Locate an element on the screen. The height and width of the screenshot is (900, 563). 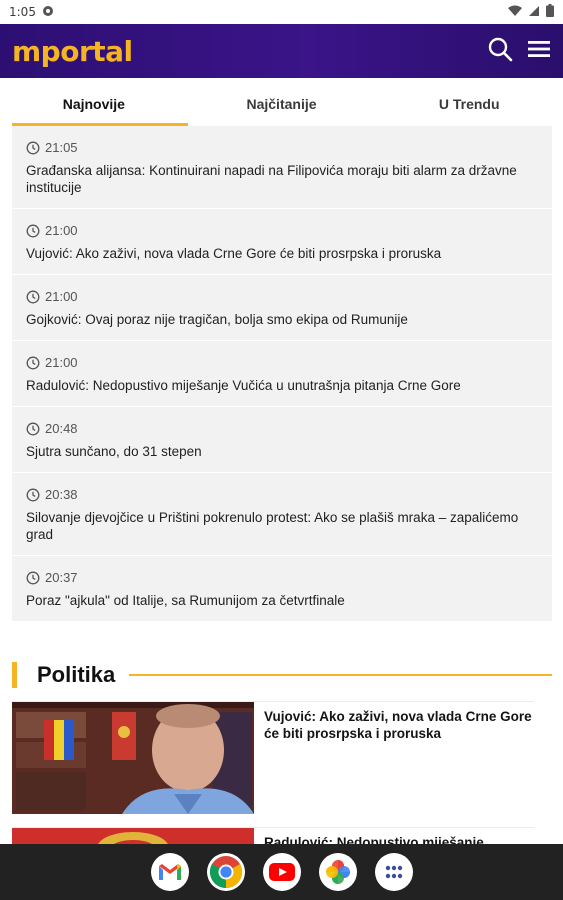
news-title: Sjutra sunčano, do 31 stepen is located at coordinates (114, 451).